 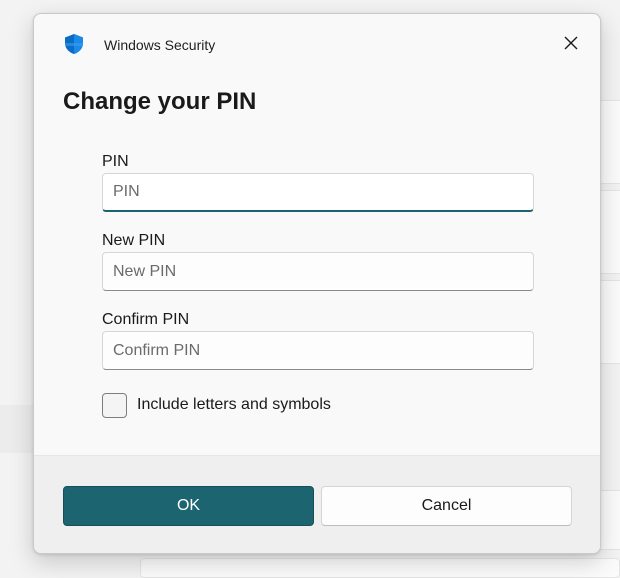 What do you see at coordinates (317, 45) in the screenshot?
I see `dialog-titlebar: Windows Security` at bounding box center [317, 45].